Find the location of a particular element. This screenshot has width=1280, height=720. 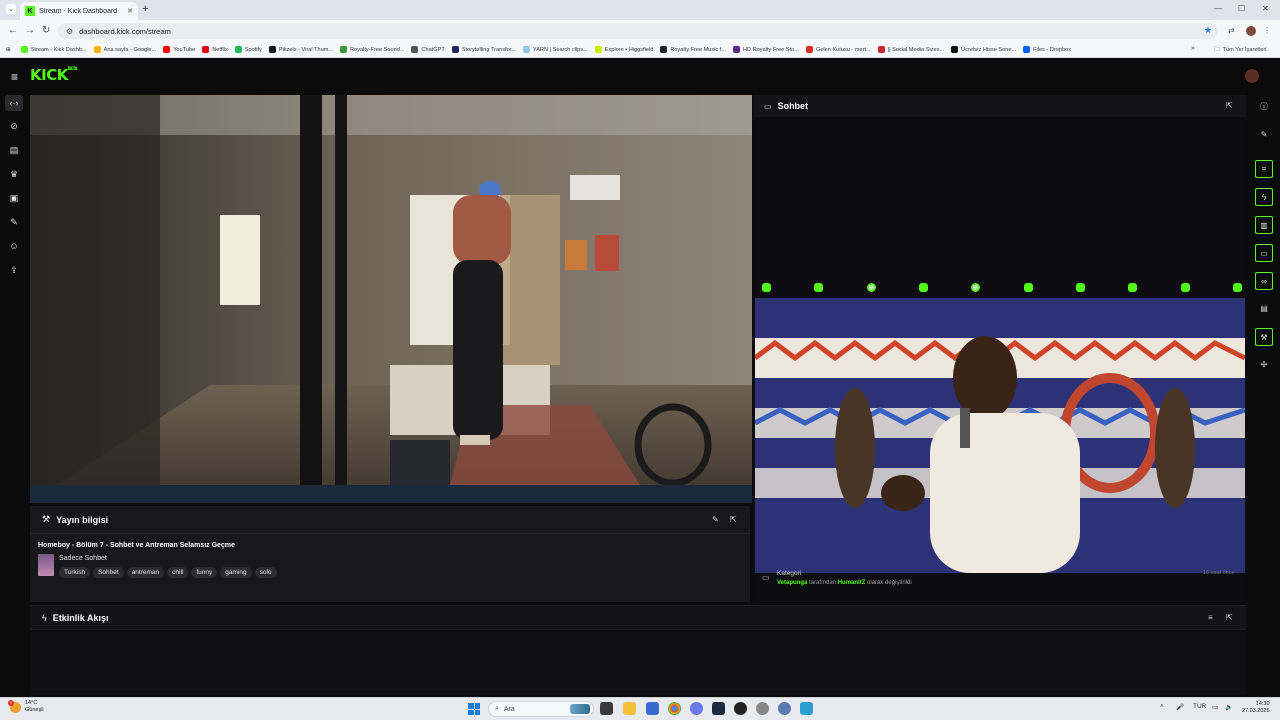

menu-hamburger-icon: ≡ is located at coordinates (14, 77).